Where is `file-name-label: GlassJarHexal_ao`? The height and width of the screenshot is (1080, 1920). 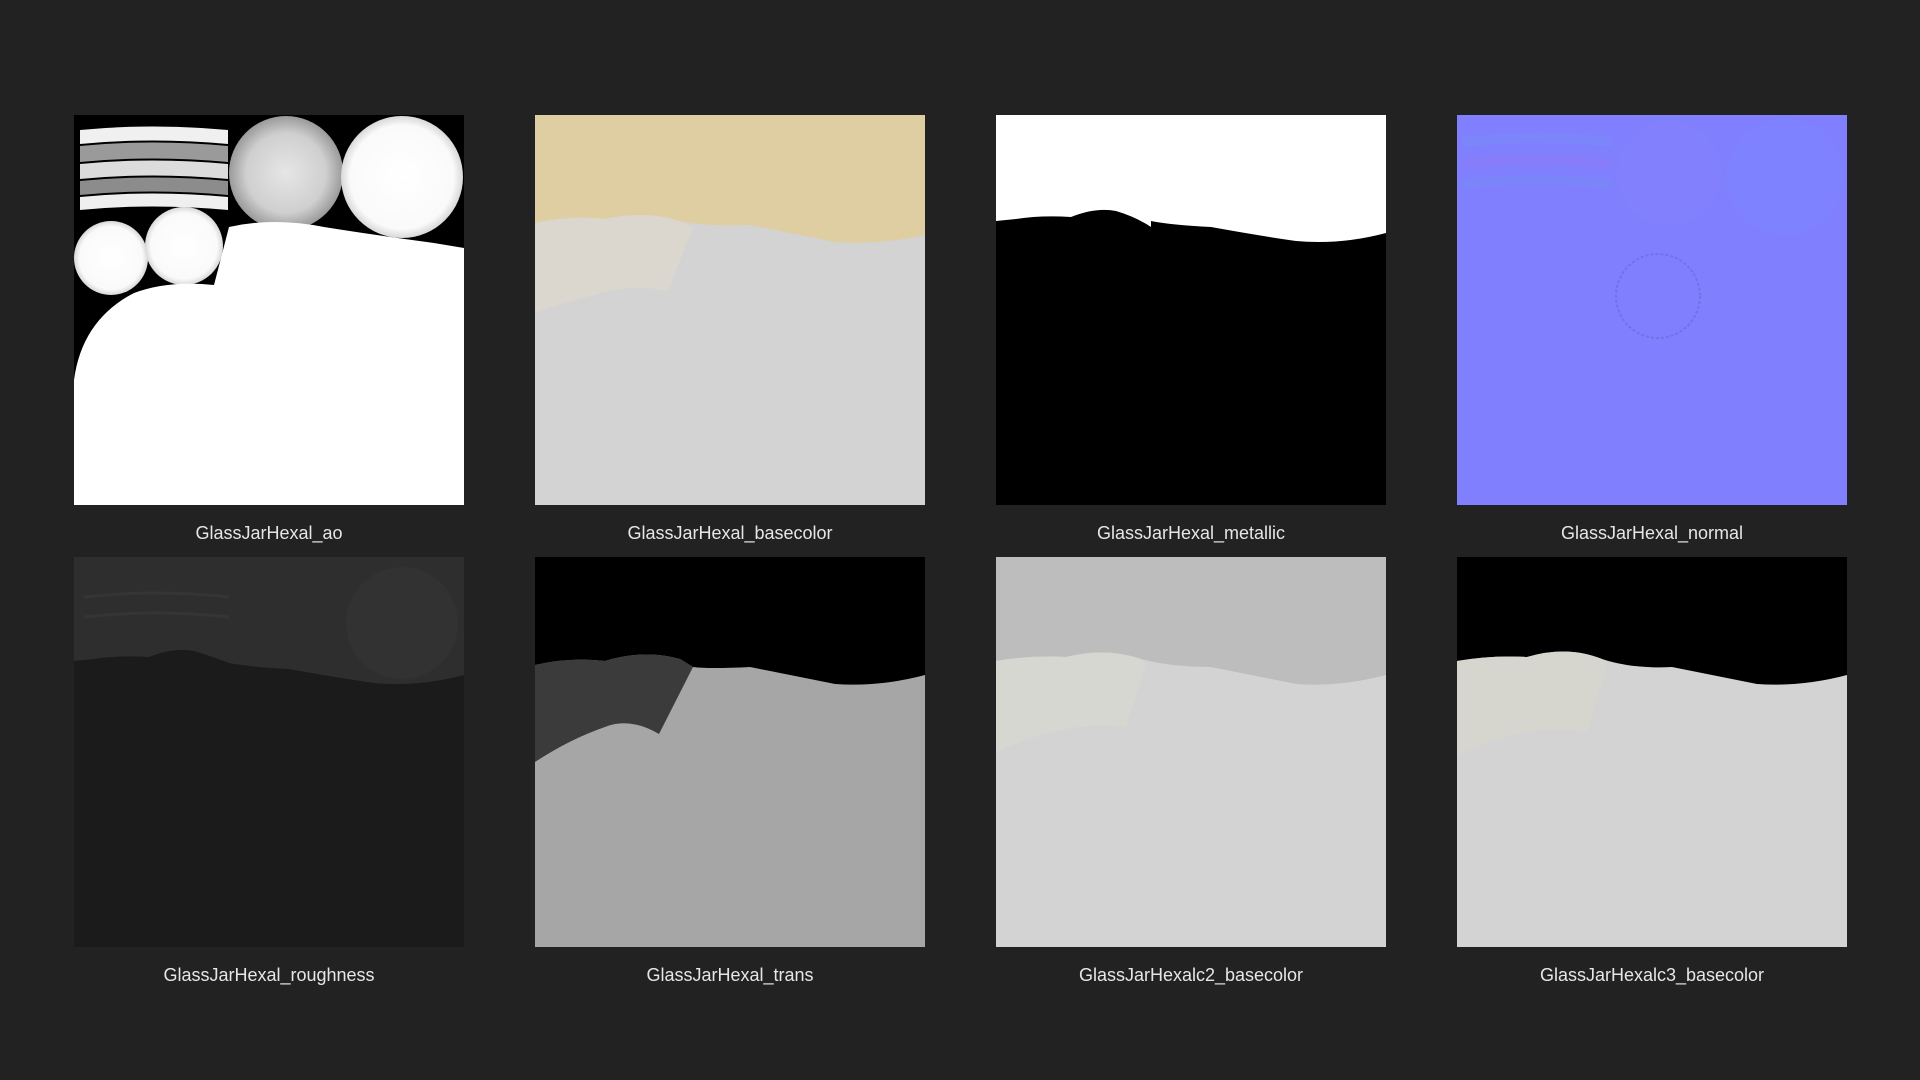
file-name-label: GlassJarHexal_ao is located at coordinates (269, 533).